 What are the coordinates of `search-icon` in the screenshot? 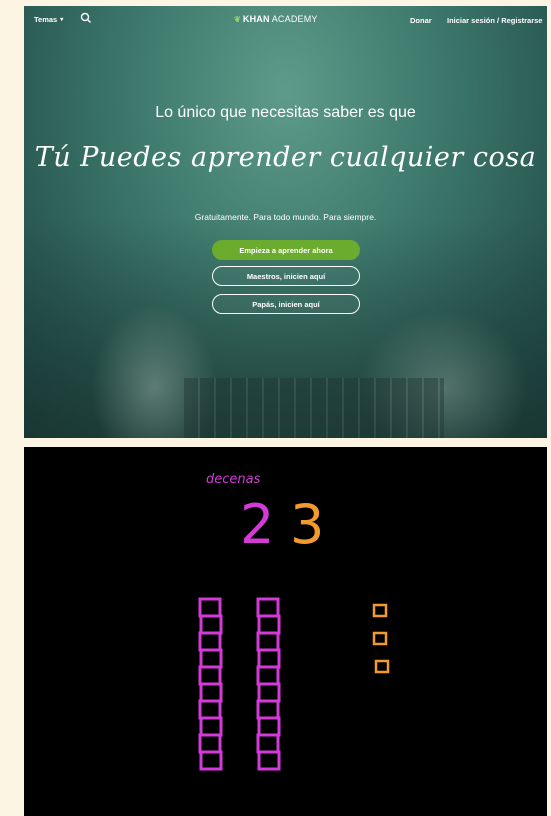 It's located at (86, 18).